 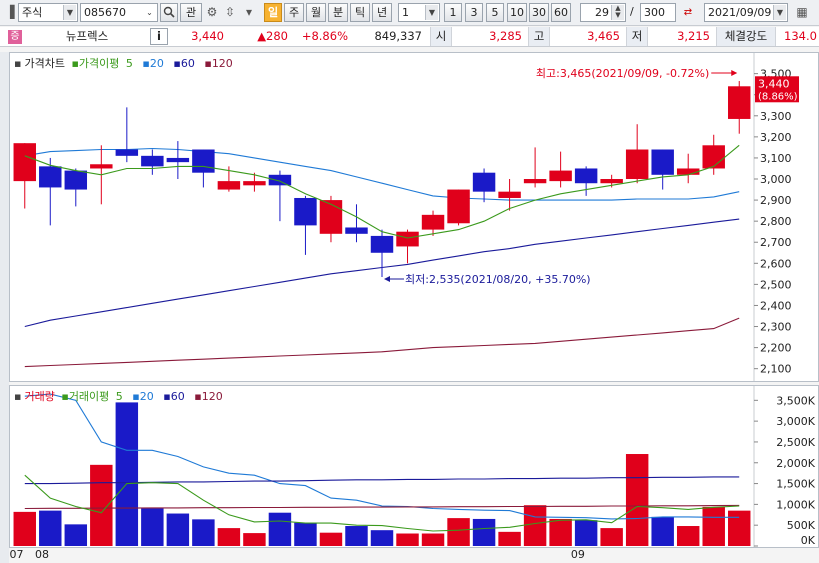 I want to click on up-down-spinner-icon: ⇳, so click(x=230, y=12).